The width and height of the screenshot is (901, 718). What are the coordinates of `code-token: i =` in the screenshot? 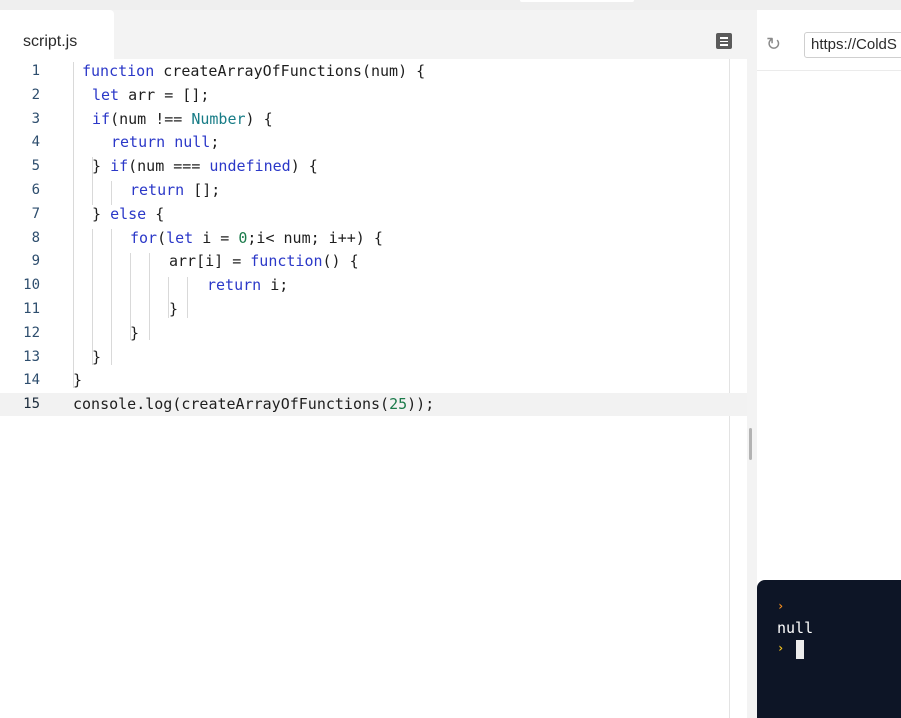 It's located at (216, 237).